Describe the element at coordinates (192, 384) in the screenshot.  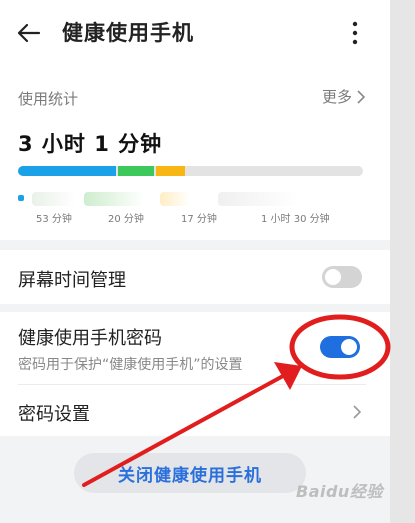
I see `divider` at that location.